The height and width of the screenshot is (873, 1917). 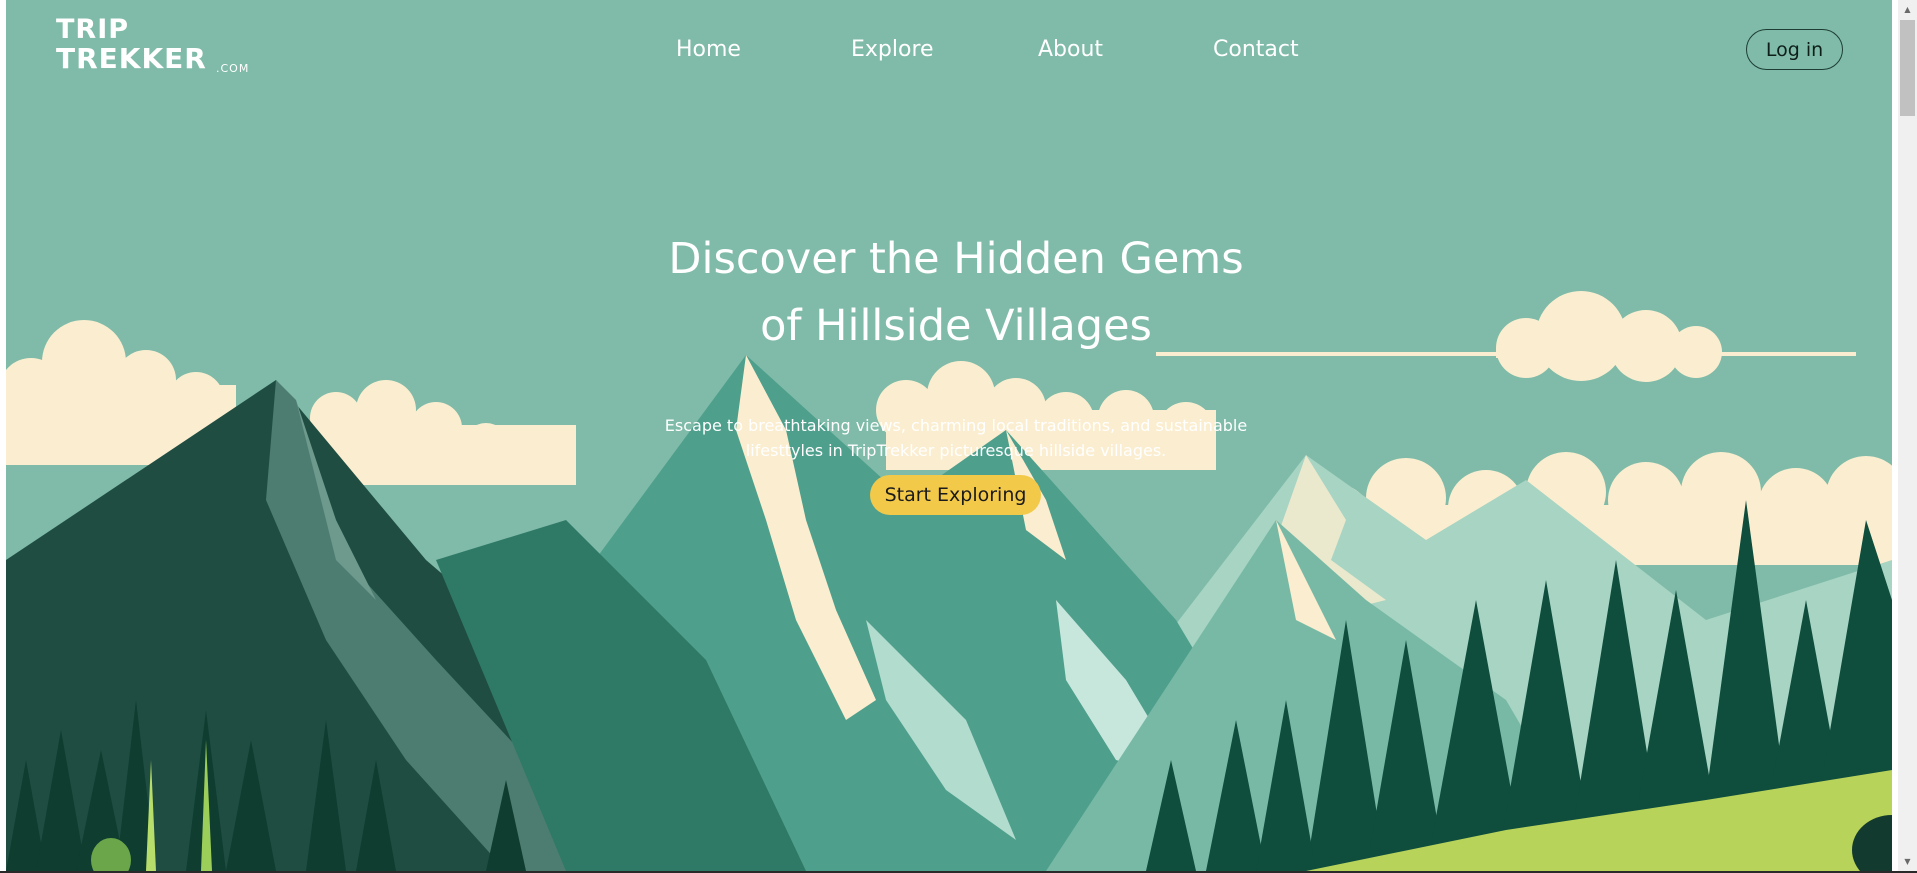 What do you see at coordinates (1907, 9) in the screenshot?
I see `triangle-up-icon: ▲` at bounding box center [1907, 9].